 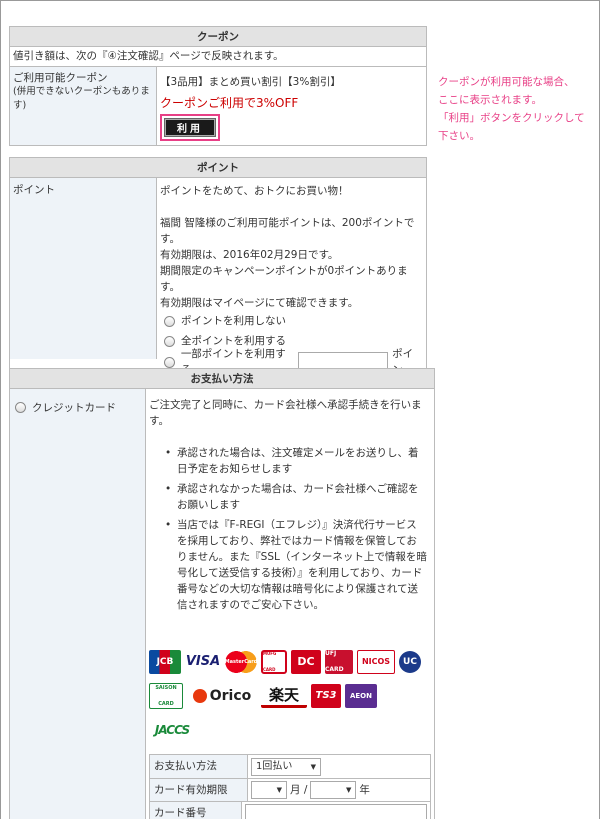 I want to click on table-row: カード番号, so click(x=290, y=810).